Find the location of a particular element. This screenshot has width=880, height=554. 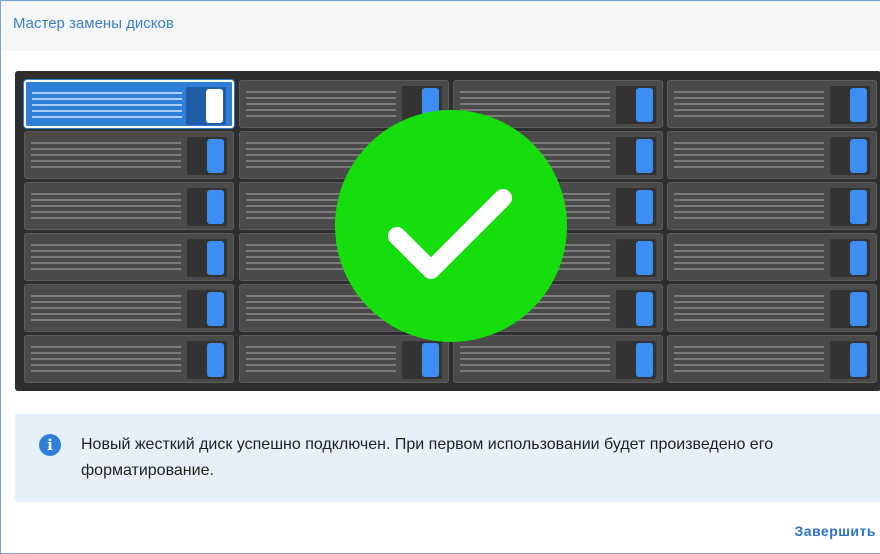

finish-button: Завершить is located at coordinates (835, 531).